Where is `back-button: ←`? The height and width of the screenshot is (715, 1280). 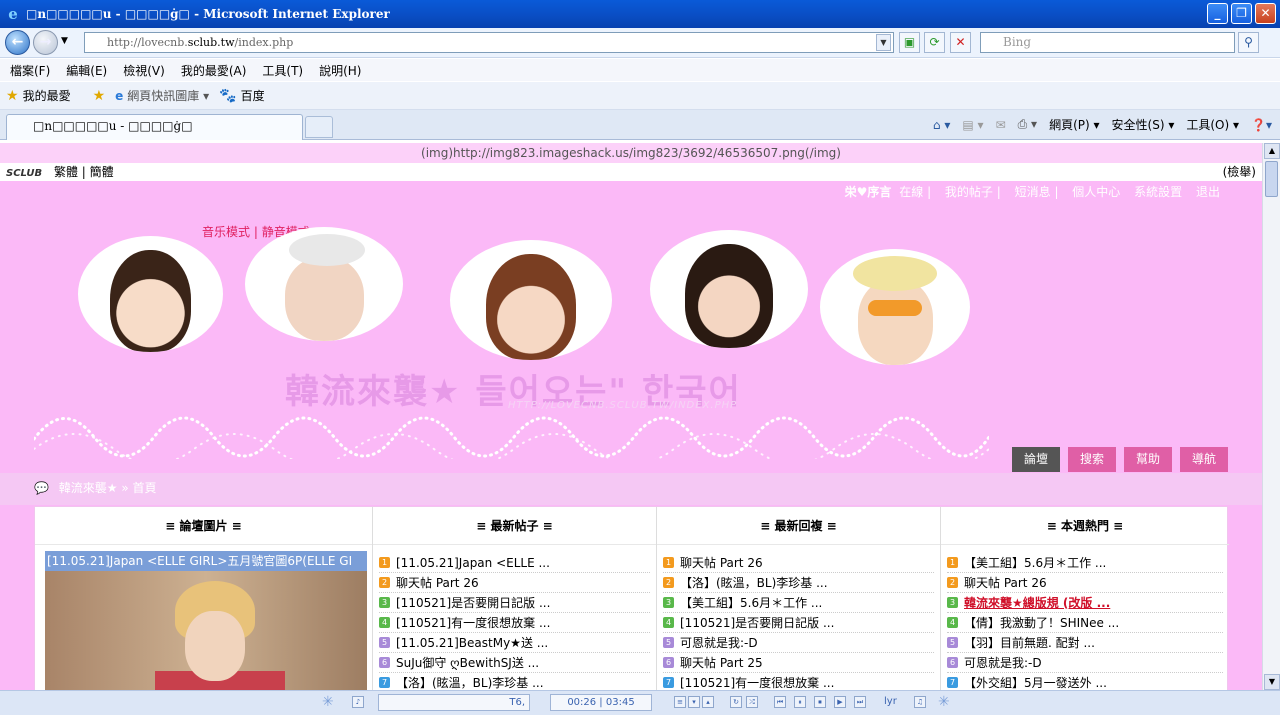
back-button: ← is located at coordinates (17, 42).